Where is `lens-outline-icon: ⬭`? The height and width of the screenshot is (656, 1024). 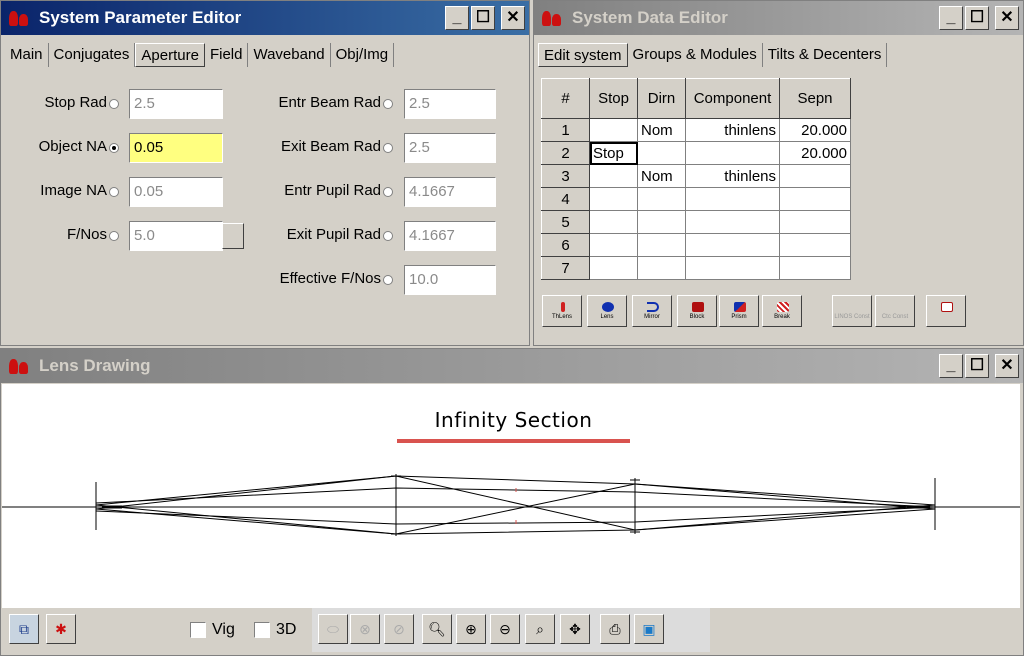 lens-outline-icon: ⬭ is located at coordinates (333, 629).